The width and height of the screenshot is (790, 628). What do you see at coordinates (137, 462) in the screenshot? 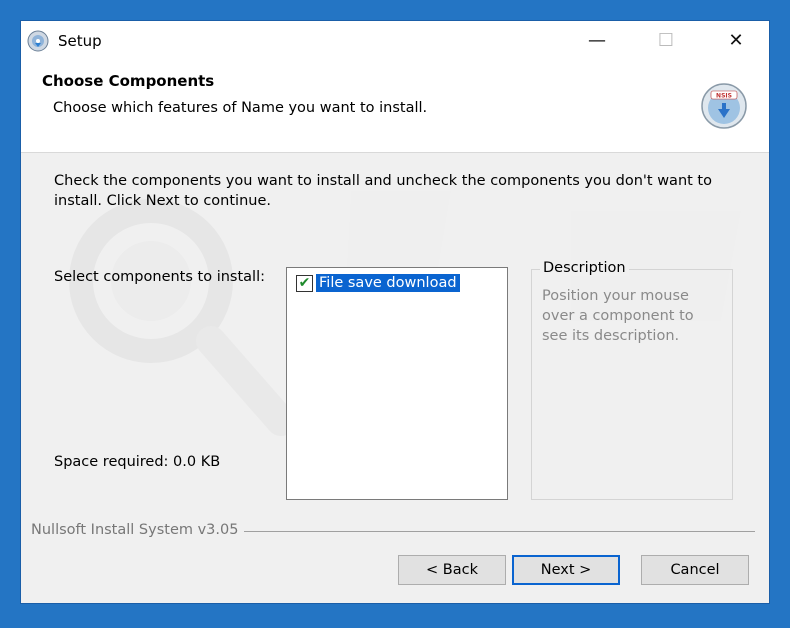
I see `space-required-label: Space required: 0.0 KB` at bounding box center [137, 462].